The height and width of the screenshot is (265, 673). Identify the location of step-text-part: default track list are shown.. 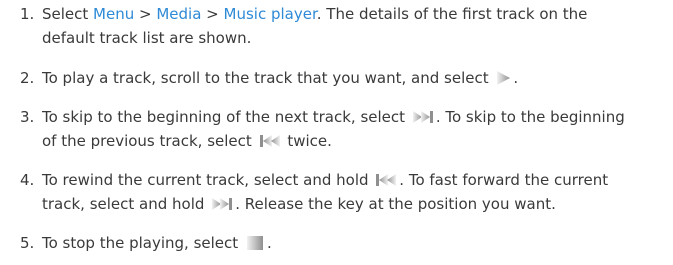
(147, 38).